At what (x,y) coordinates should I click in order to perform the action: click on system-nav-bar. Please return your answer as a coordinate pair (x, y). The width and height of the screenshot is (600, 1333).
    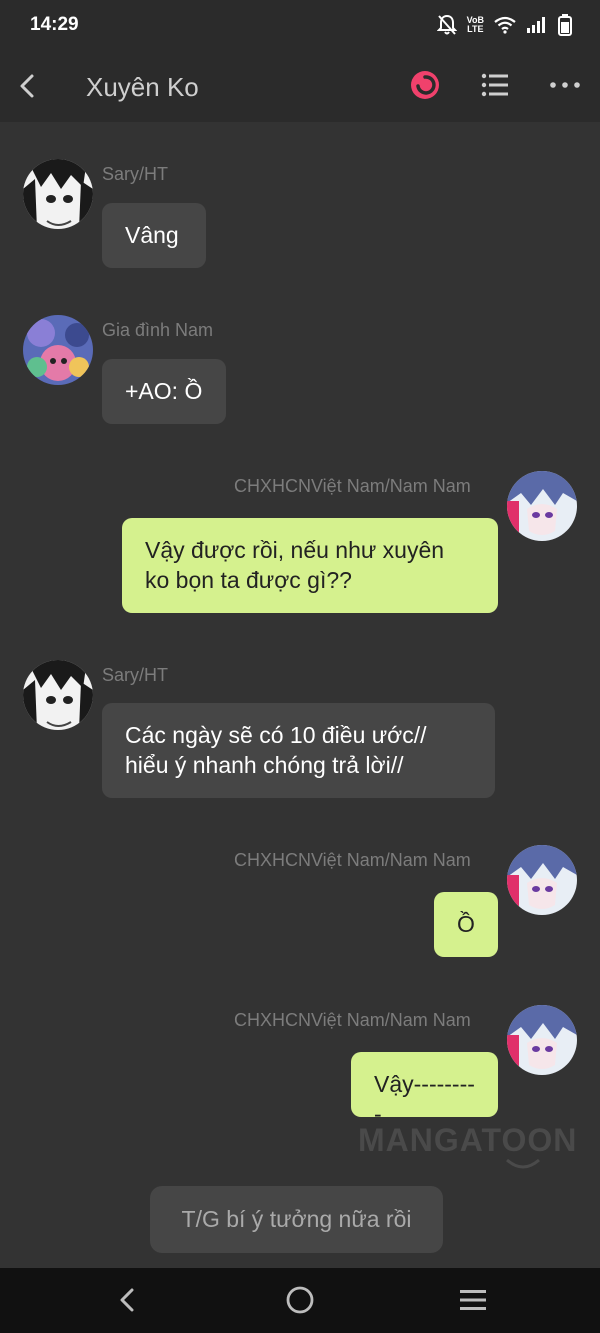
    Looking at the image, I should click on (300, 1300).